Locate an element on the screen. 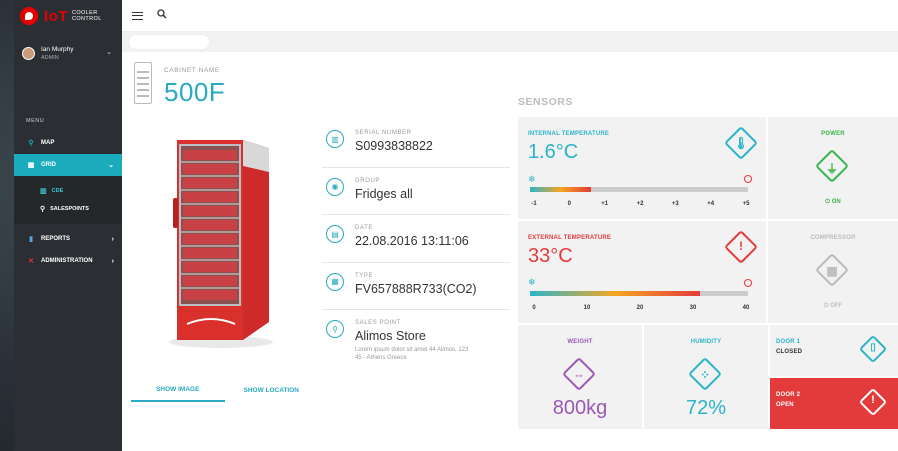 The height and width of the screenshot is (451, 898). nav-label: MAP is located at coordinates (48, 143).